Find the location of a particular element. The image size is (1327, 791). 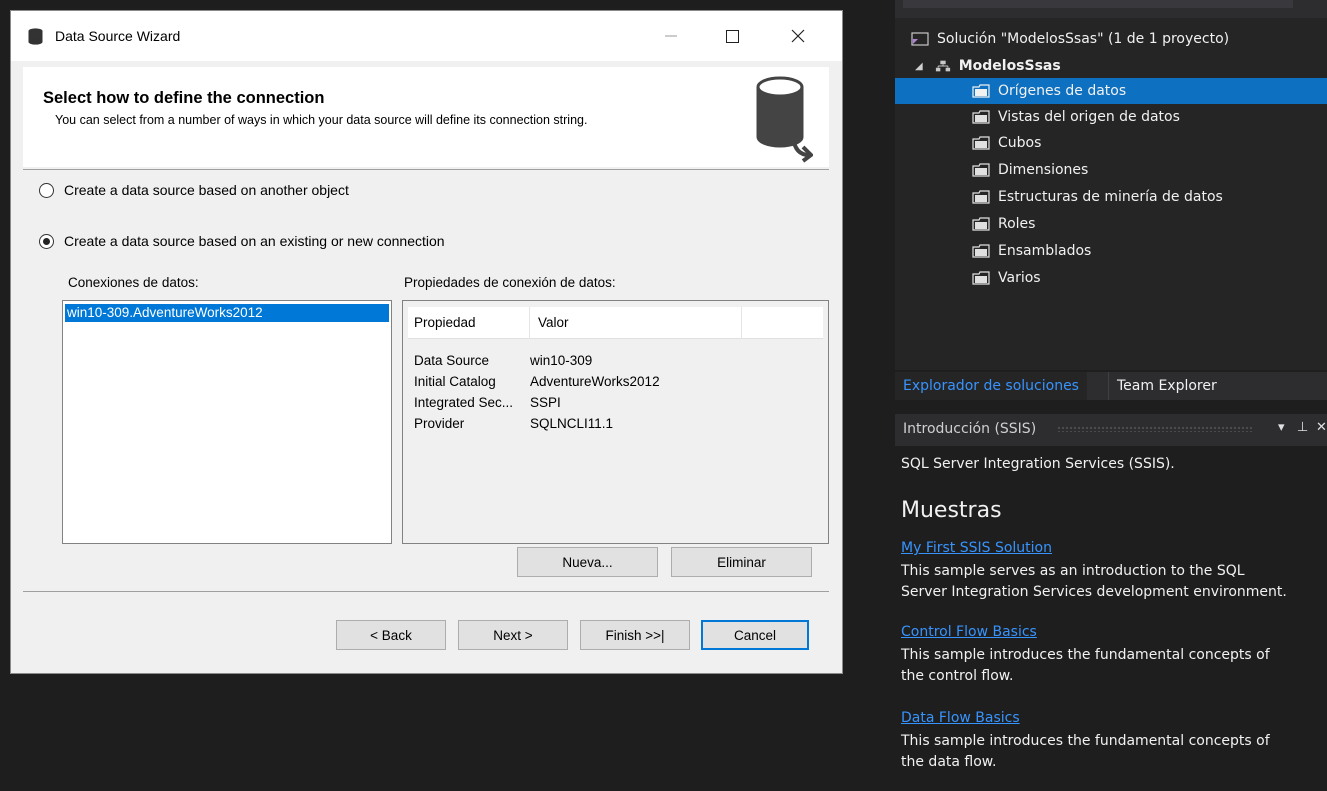

folder-label: Estructuras de minería de datos is located at coordinates (1110, 197).